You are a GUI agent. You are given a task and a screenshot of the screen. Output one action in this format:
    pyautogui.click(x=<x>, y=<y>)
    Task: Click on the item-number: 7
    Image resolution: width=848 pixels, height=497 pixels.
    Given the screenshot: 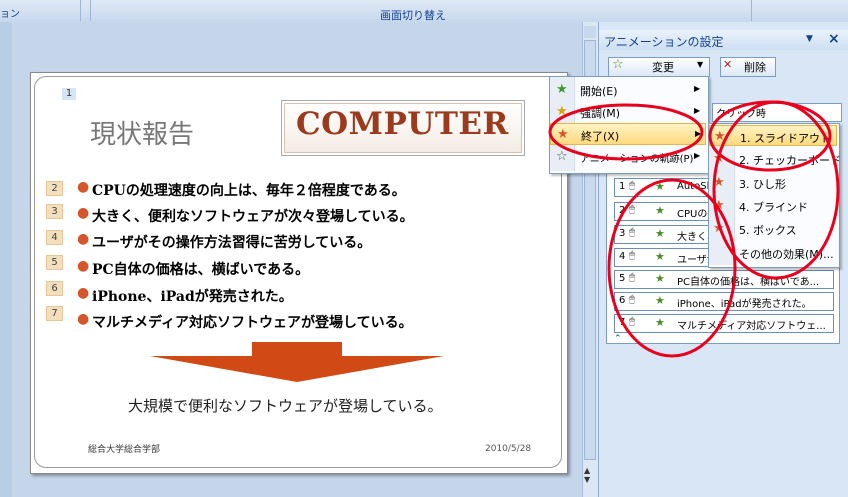 What is the action you would take?
    pyautogui.click(x=622, y=322)
    